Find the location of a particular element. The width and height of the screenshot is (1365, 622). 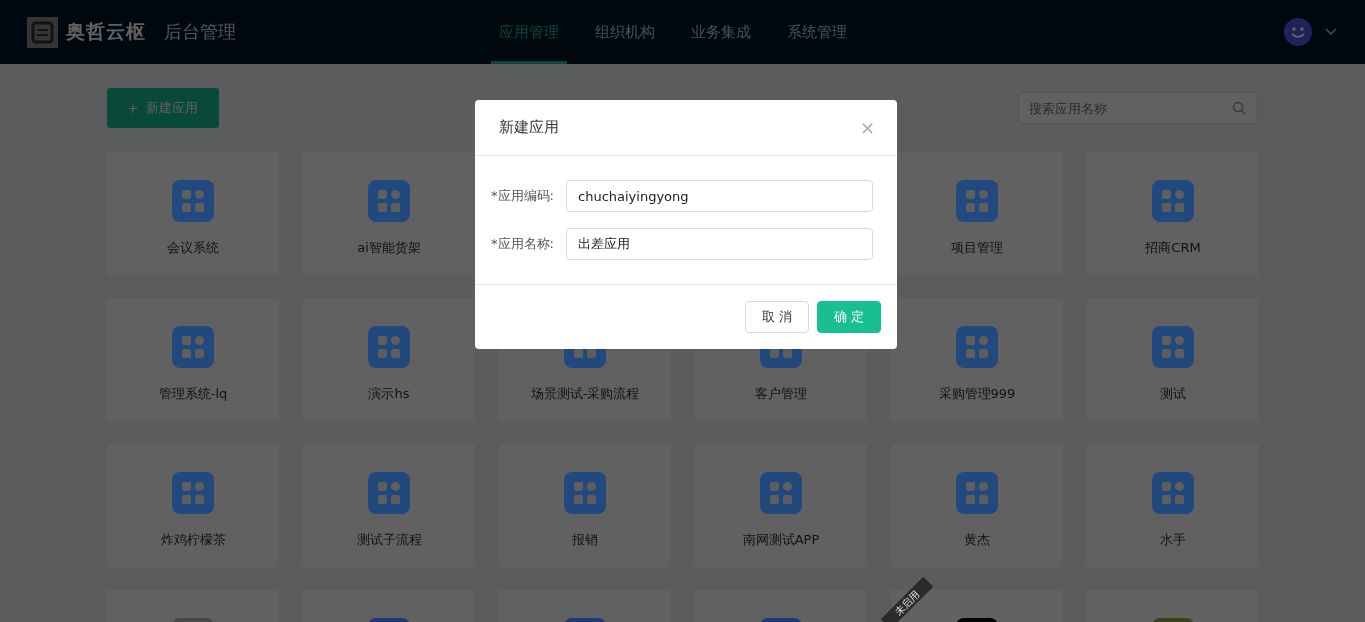

app-card: 测试子流程 is located at coordinates (389, 505).